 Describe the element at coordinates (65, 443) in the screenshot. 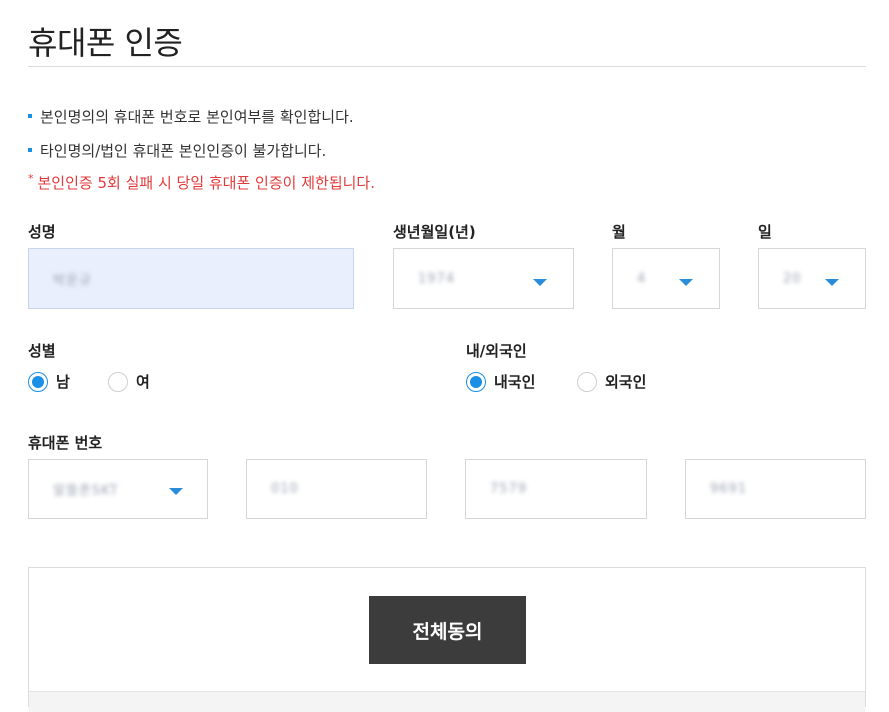

I see `phone-label: 휴대폰 번호` at that location.